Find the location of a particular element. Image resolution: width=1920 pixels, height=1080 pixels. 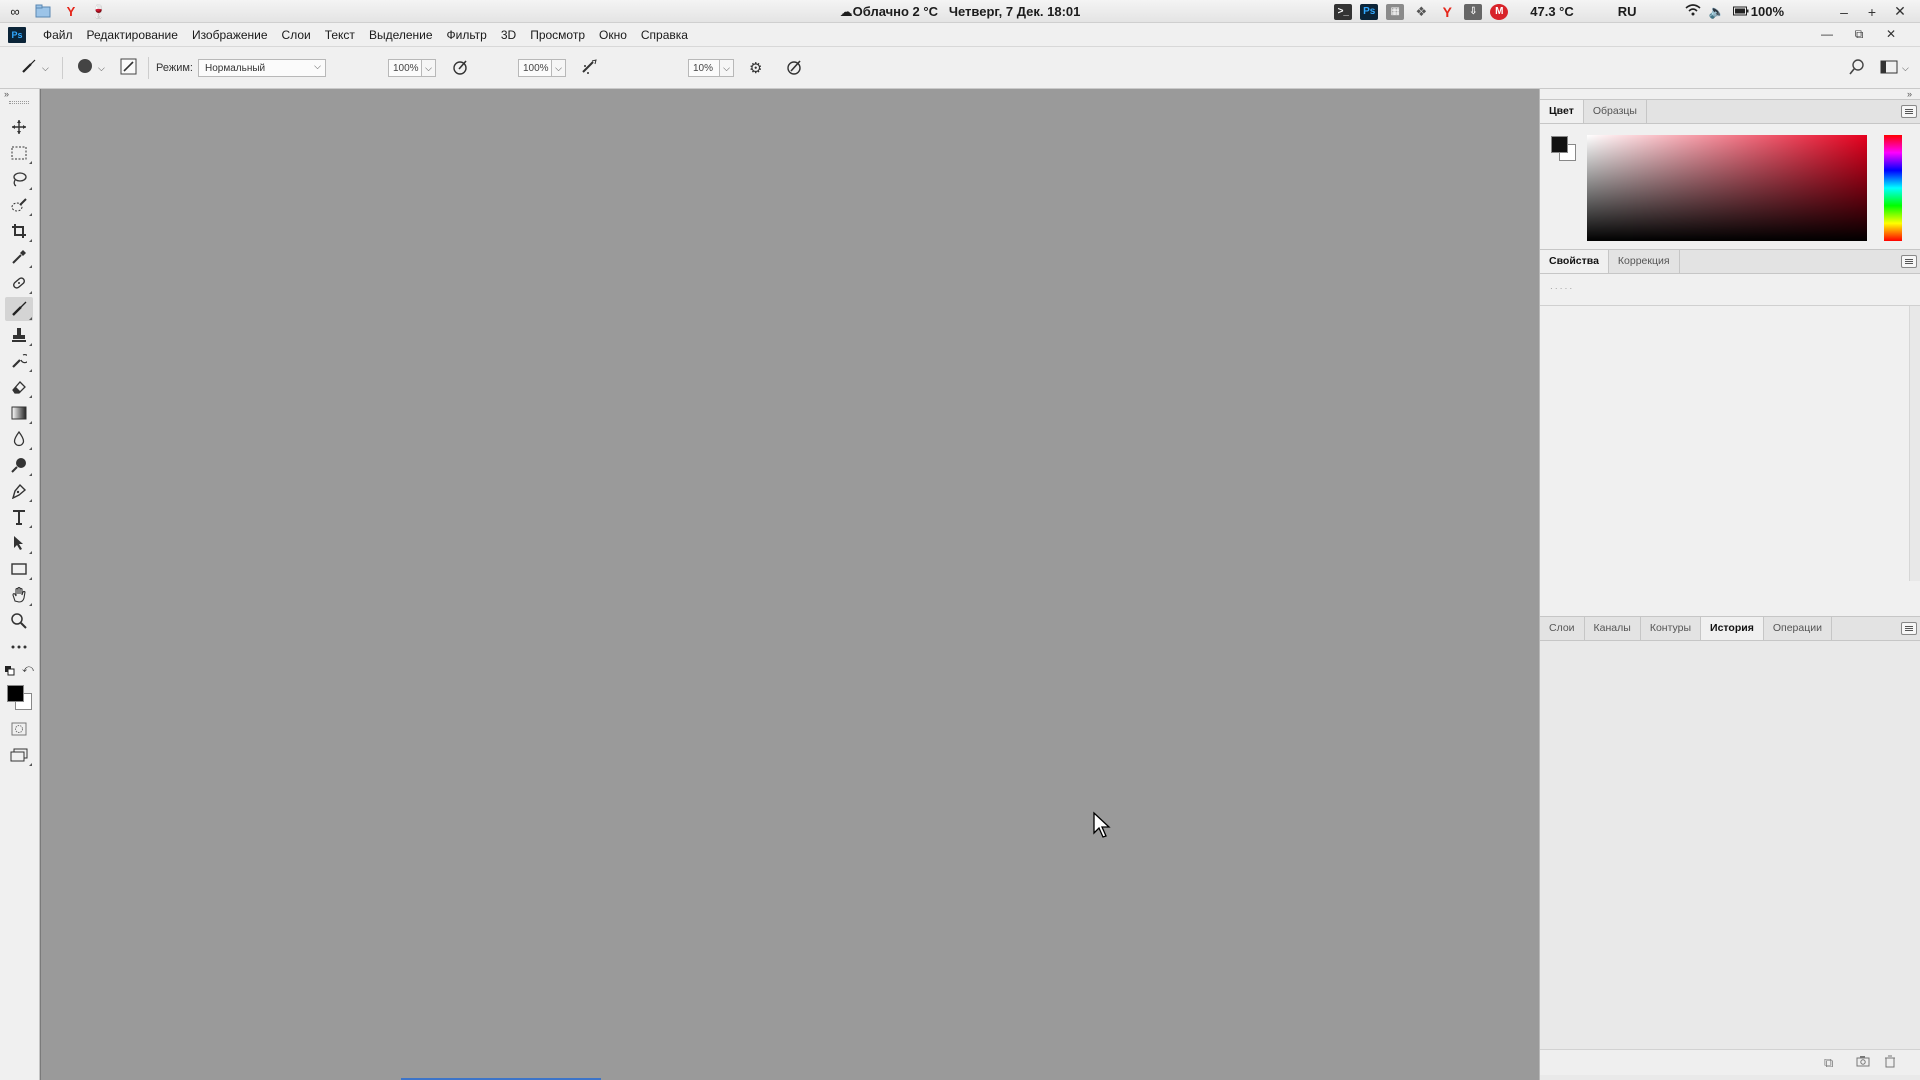

history-brush-tool is located at coordinates (19, 361).